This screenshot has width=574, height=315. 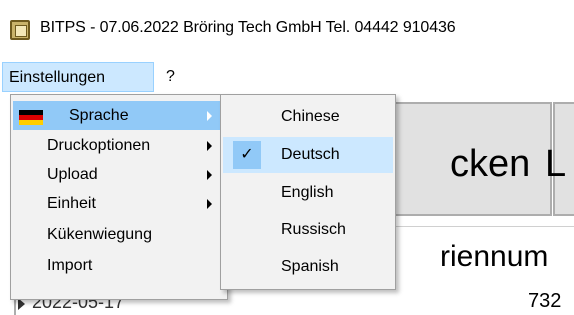 I want to click on grid-column-header: riennum, so click(x=494, y=256).